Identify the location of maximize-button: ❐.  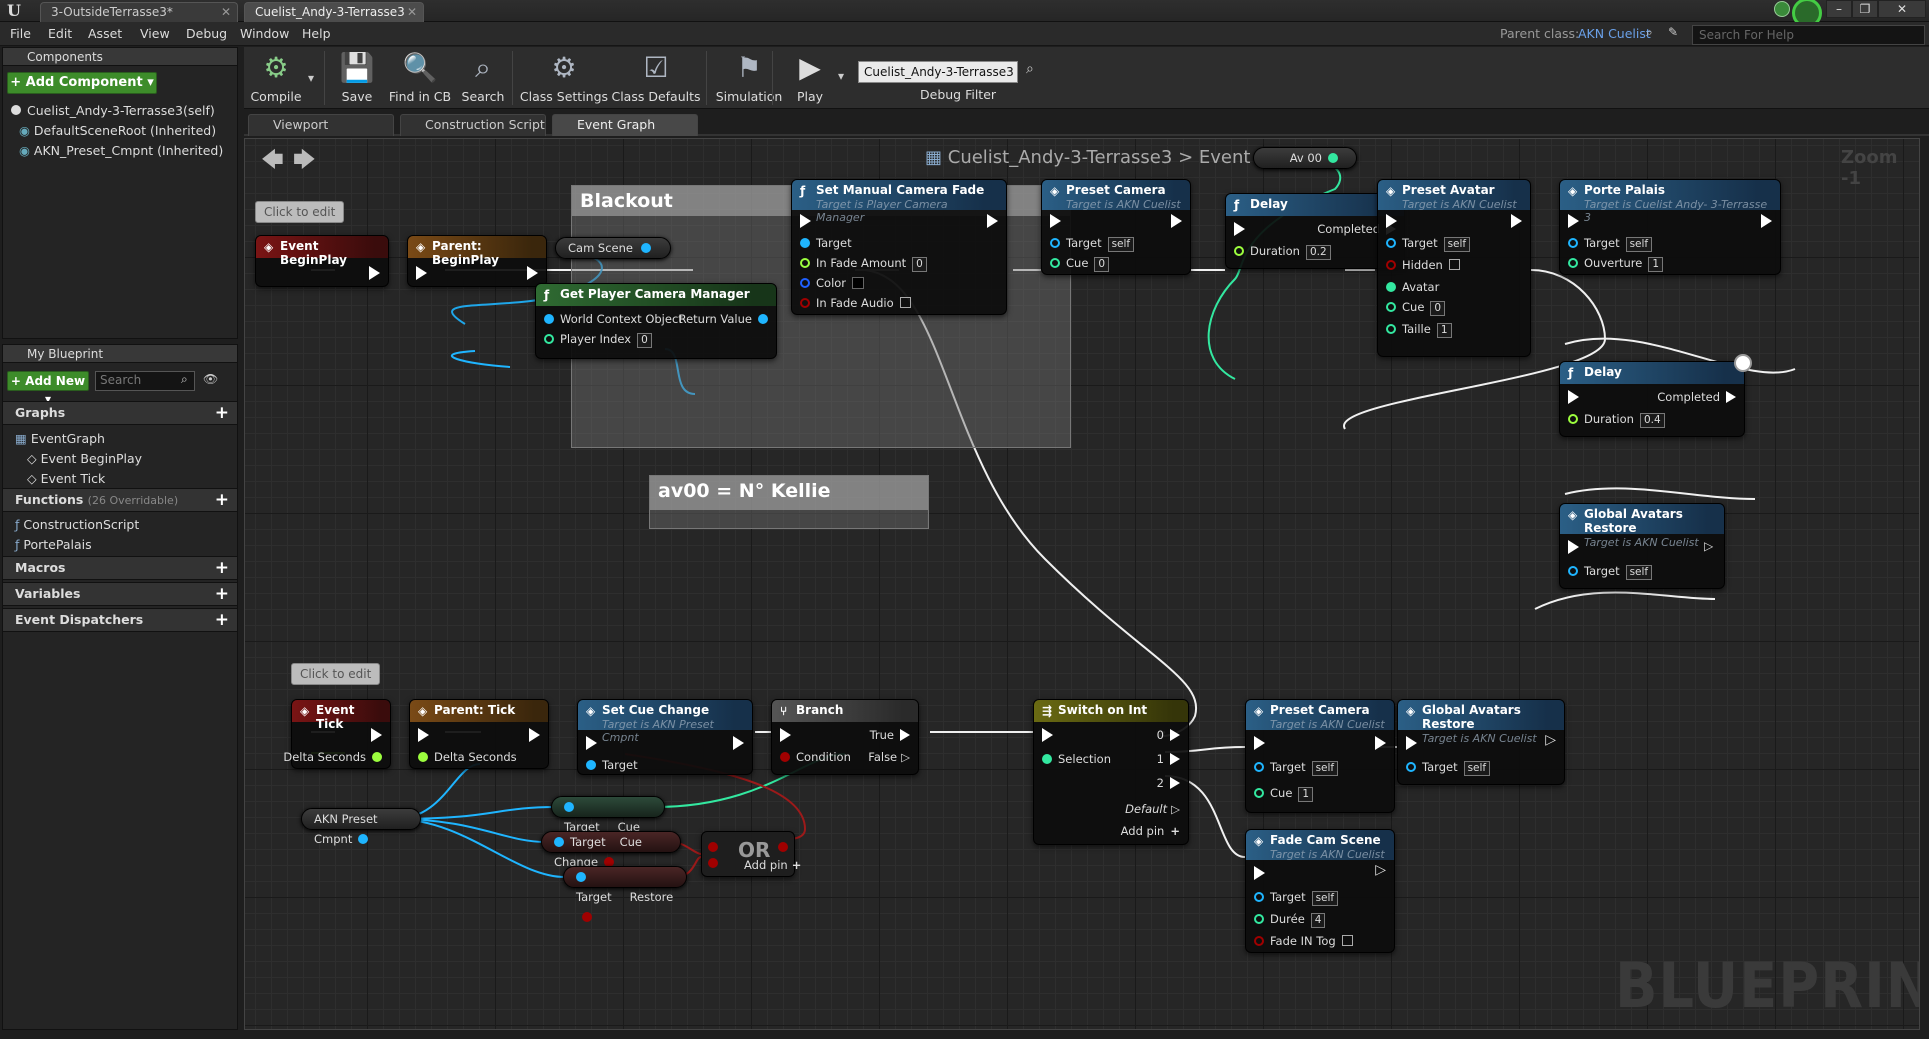
(1865, 9).